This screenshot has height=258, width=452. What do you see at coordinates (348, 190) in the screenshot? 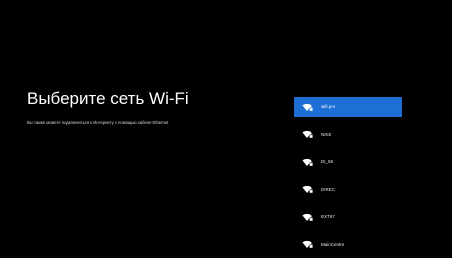
I see `network-item-direc: DIREC` at bounding box center [348, 190].